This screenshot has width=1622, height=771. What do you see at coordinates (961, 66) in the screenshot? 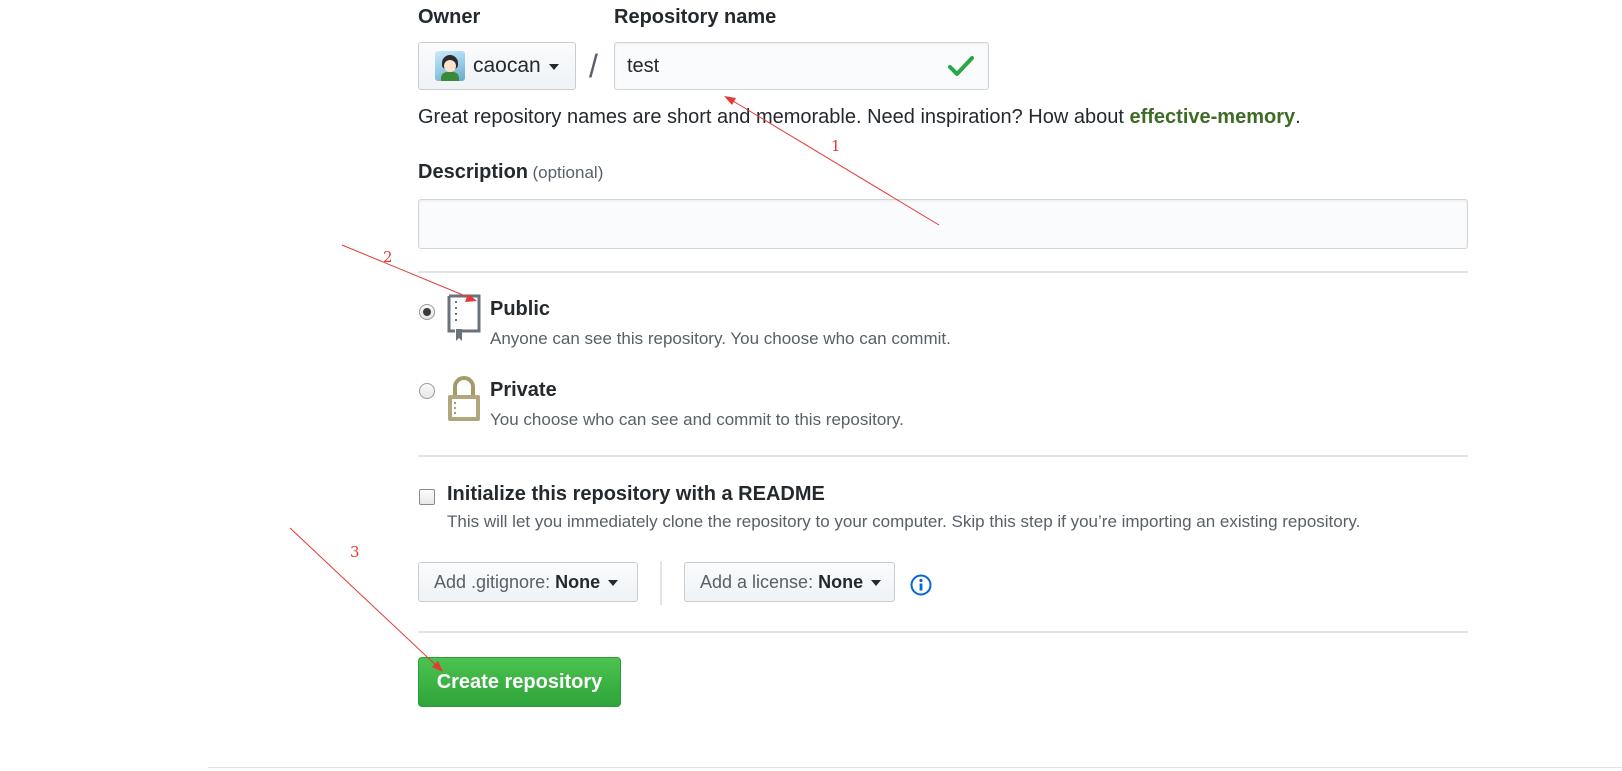
I see `check-icon` at bounding box center [961, 66].